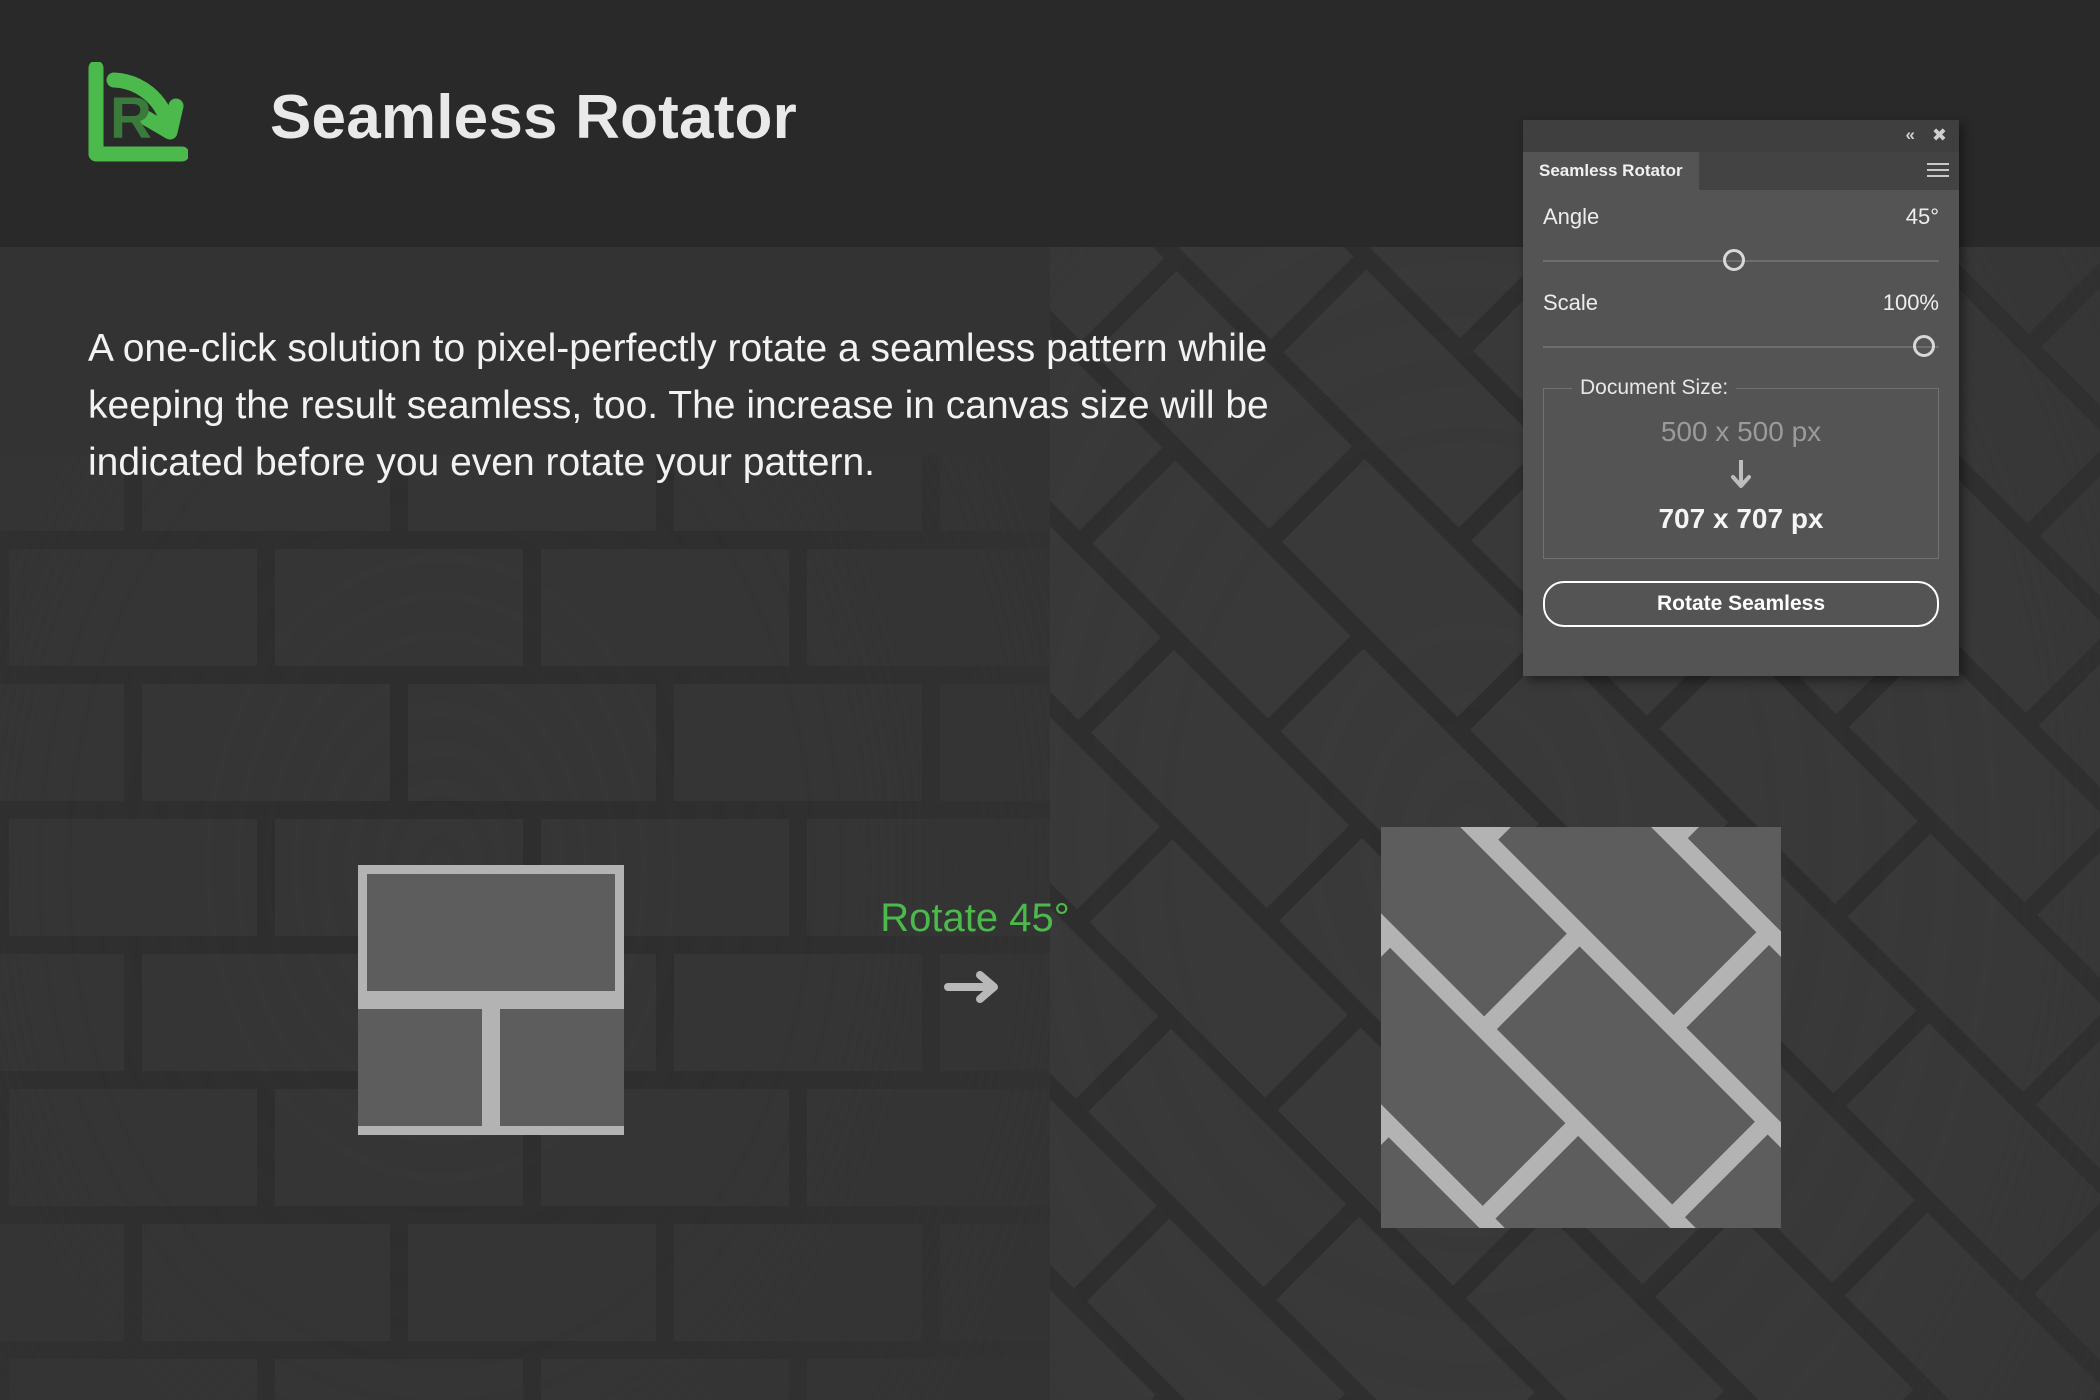  What do you see at coordinates (1741, 303) in the screenshot?
I see `scale-row: Scale 100%` at bounding box center [1741, 303].